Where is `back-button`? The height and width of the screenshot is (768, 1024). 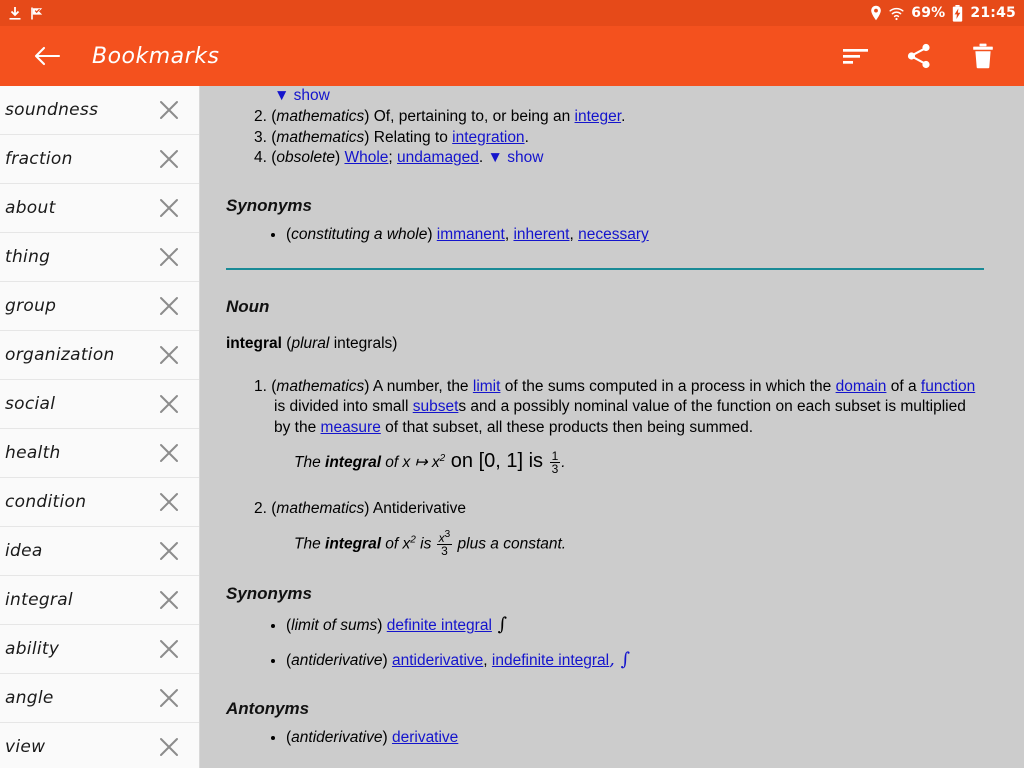
back-button is located at coordinates (47, 56).